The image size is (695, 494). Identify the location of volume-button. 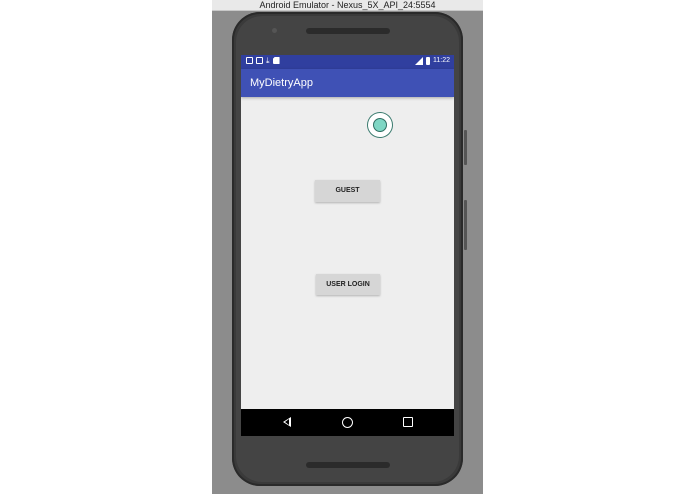
(465, 225).